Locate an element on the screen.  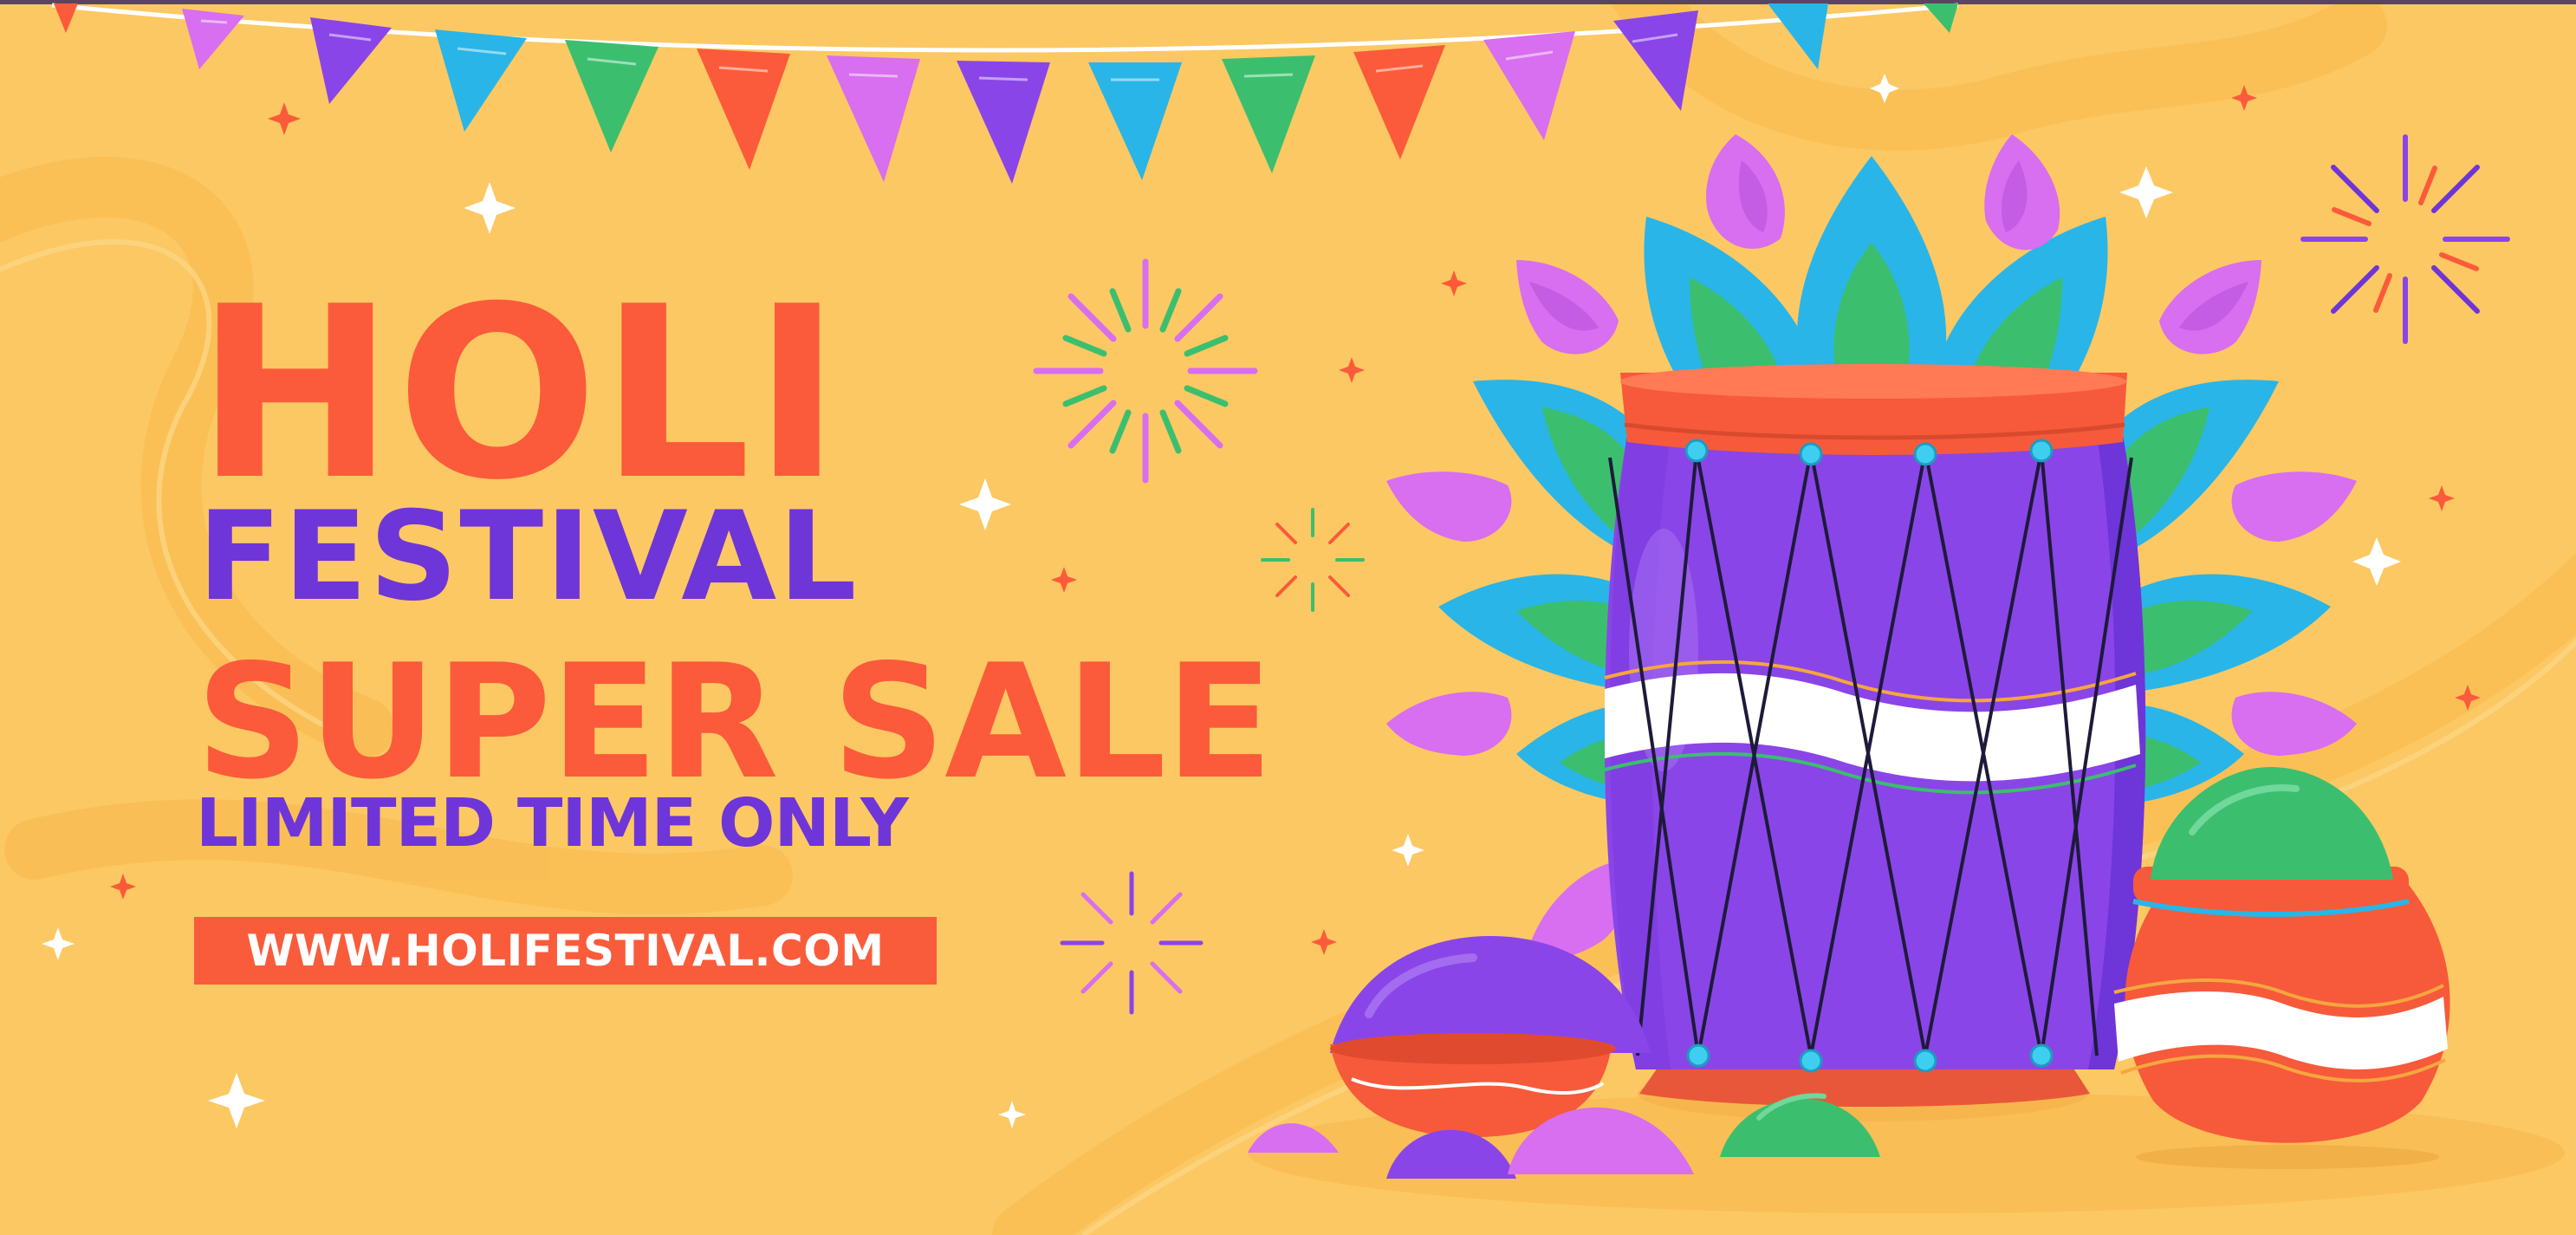
title-festival: FESTIVAL is located at coordinates (529, 556).